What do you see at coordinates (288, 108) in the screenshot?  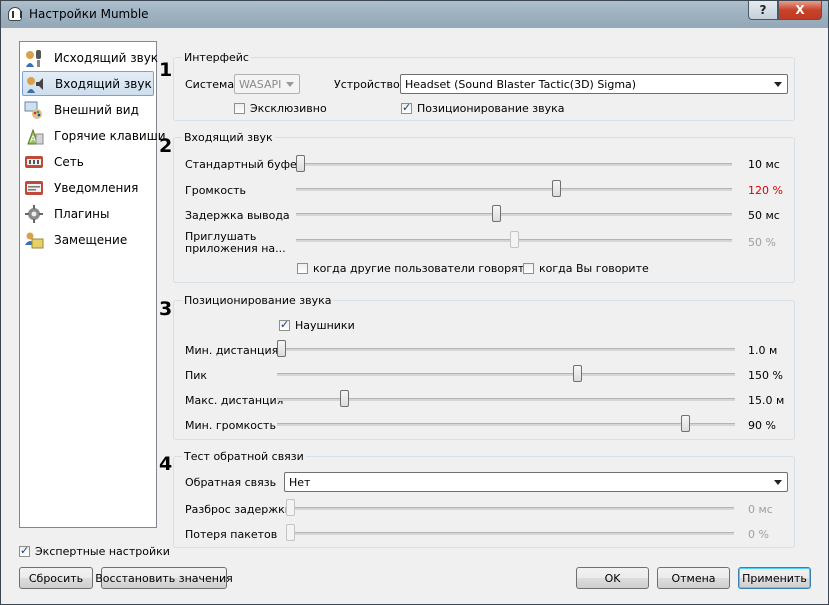 I see `exclusive-label: Эксклюзивно` at bounding box center [288, 108].